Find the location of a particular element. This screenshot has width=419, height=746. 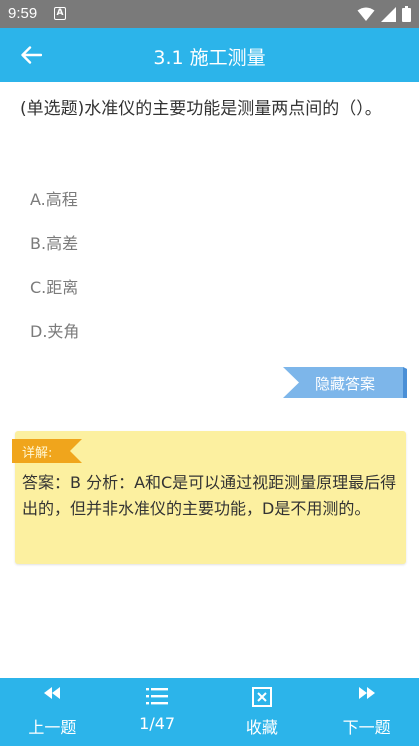

explanation-tag: 详解: is located at coordinates (47, 451).